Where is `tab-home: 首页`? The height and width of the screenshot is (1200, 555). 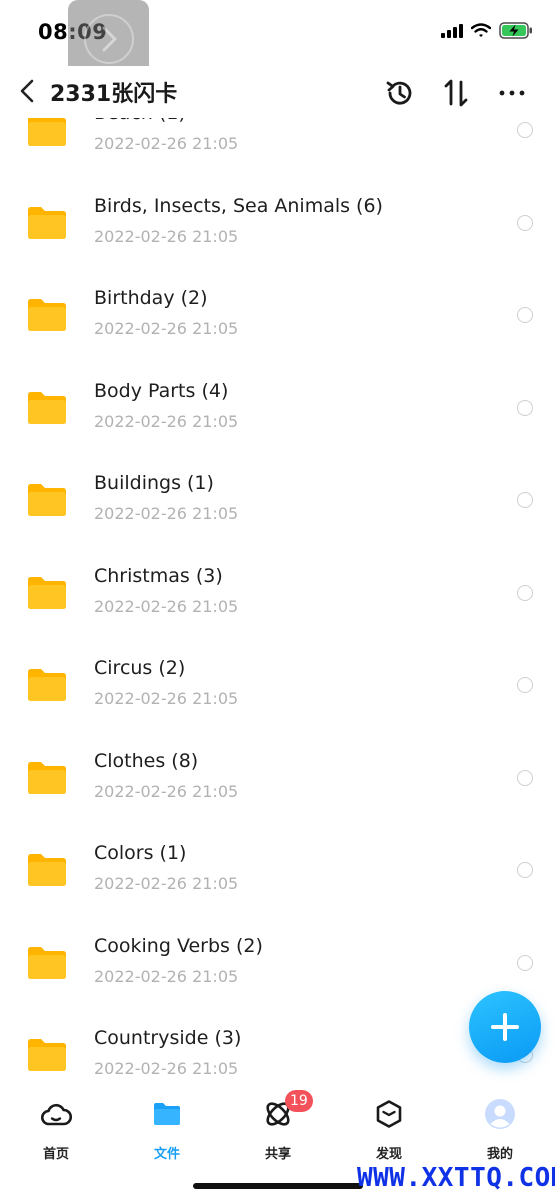 tab-home: 首页 is located at coordinates (56, 1130).